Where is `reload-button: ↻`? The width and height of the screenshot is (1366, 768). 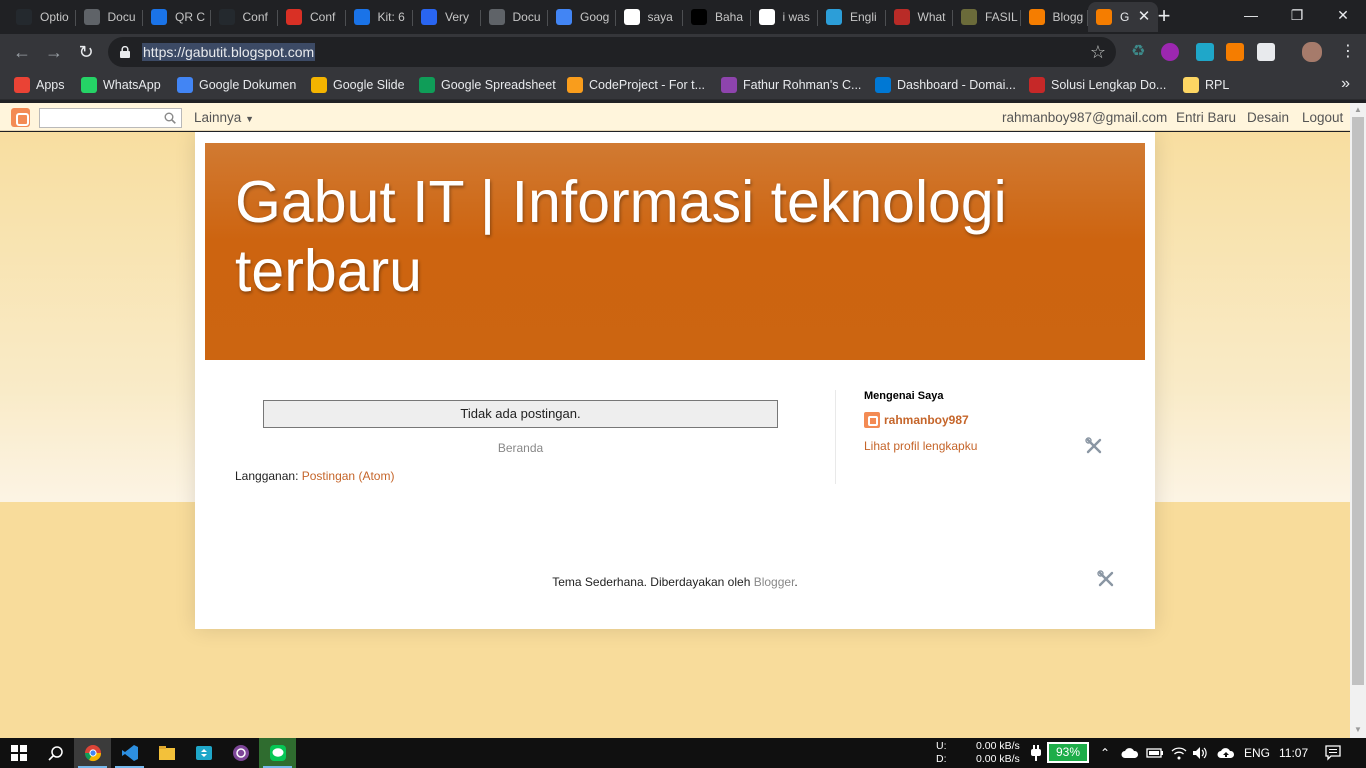
reload-button: ↻ is located at coordinates (86, 52).